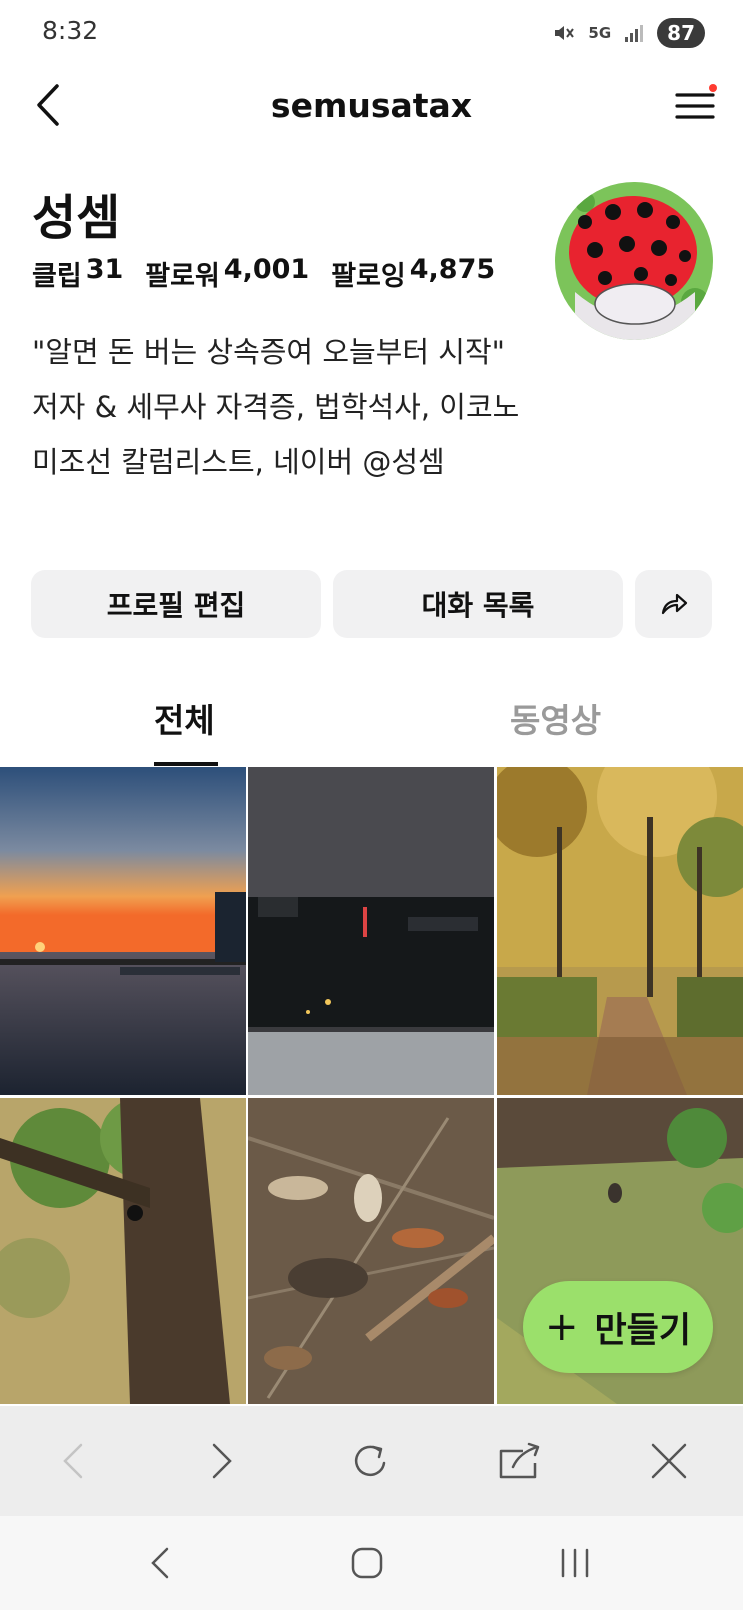 This screenshot has height=1610, width=743. I want to click on app-header: semusatax, so click(371, 107).